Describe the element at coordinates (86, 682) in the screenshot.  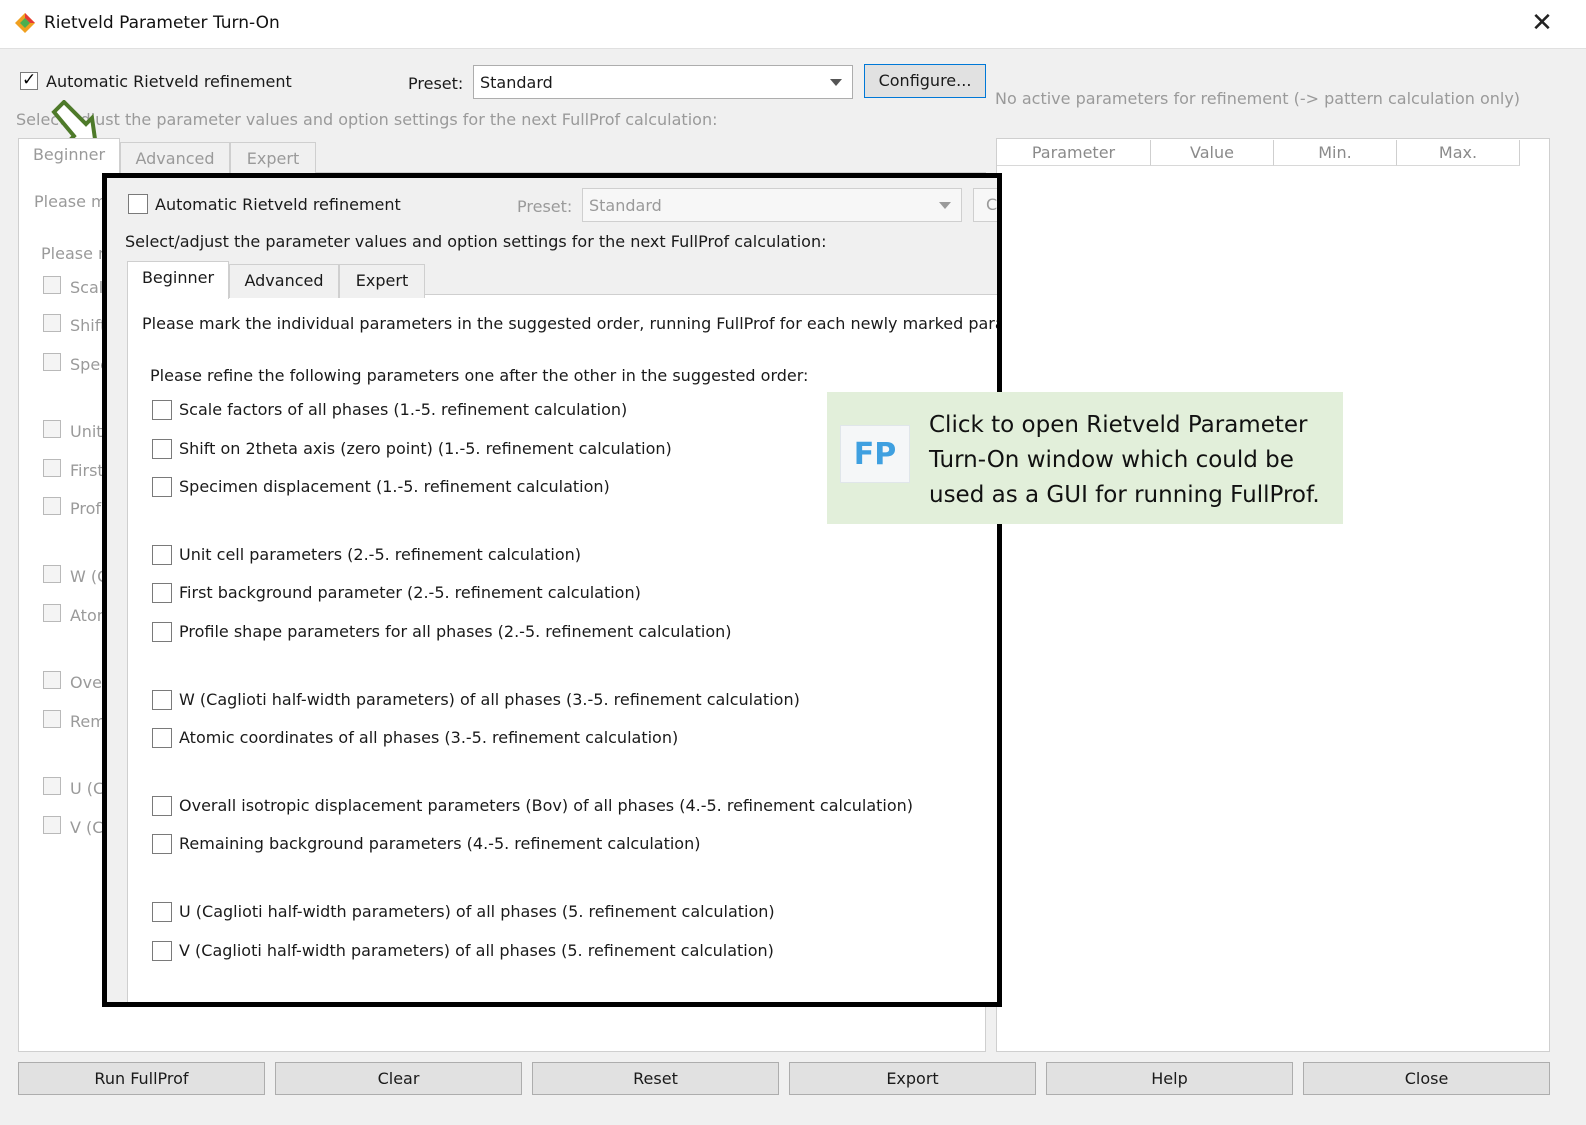
I see `param-label: Ove` at that location.